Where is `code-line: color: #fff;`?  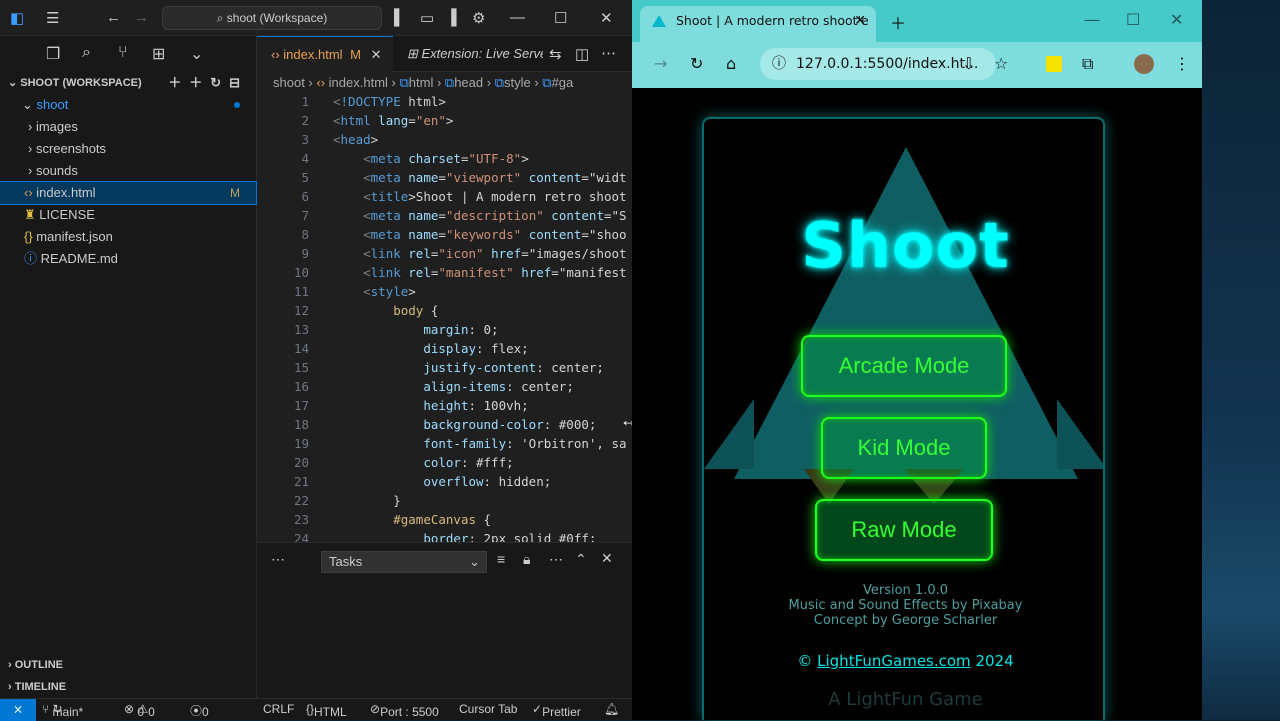
code-line: color: #fff; is located at coordinates (423, 462).